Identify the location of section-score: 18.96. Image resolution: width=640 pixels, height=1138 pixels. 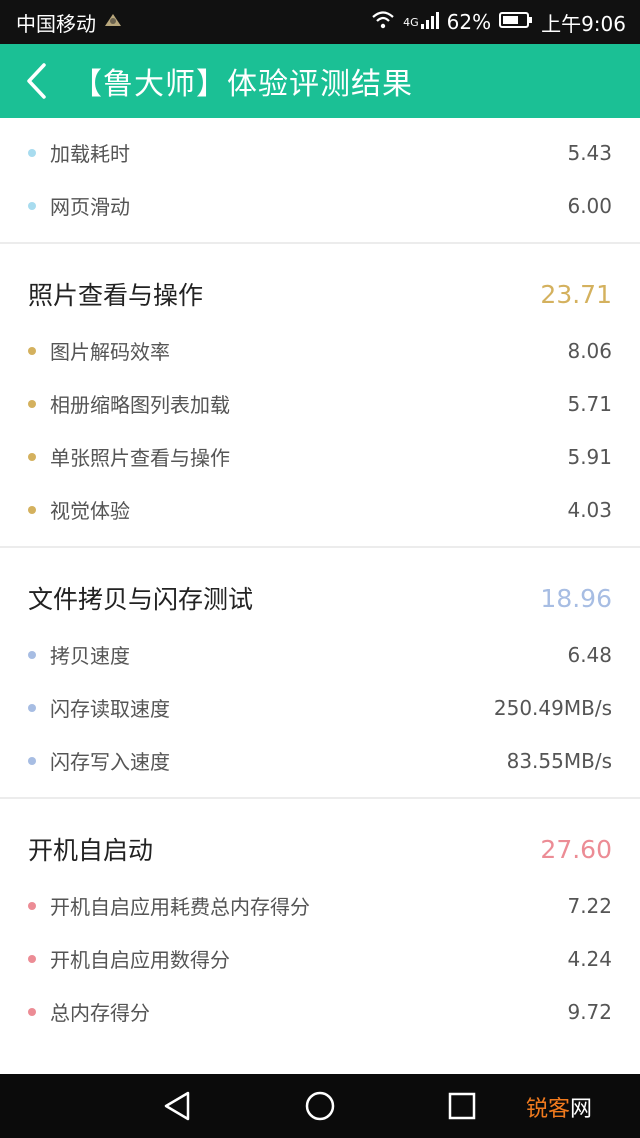
(576, 598).